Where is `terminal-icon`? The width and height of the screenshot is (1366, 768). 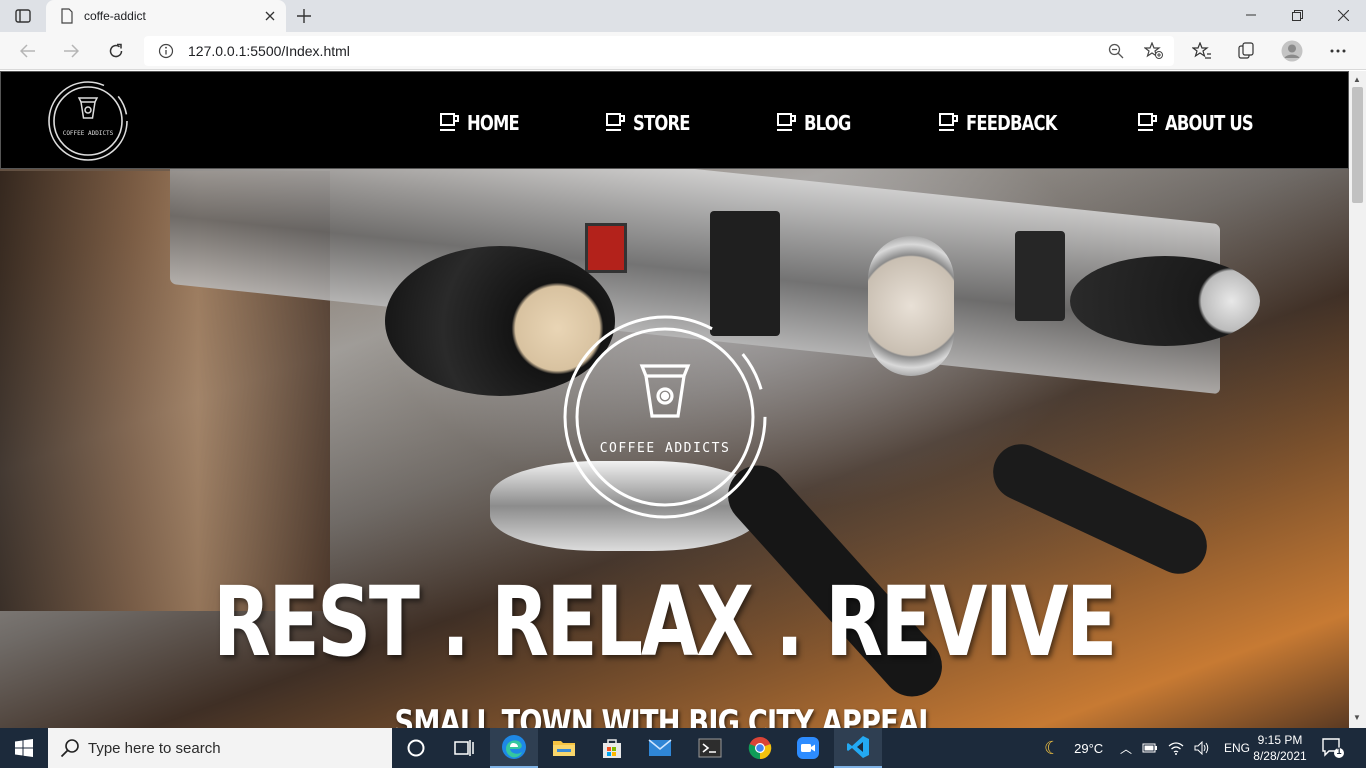
terminal-icon is located at coordinates (710, 748).